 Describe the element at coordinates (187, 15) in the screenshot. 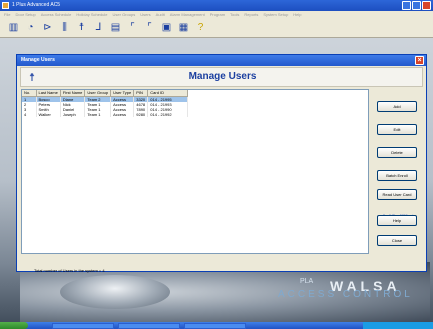

I see `menu-item: Alarm Management` at that location.